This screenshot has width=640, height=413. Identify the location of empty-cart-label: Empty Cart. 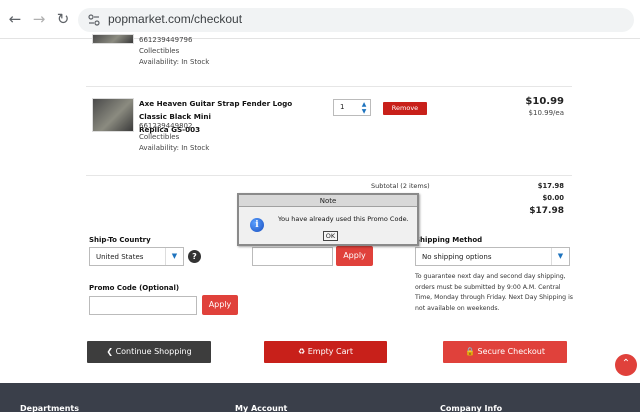
(330, 351).